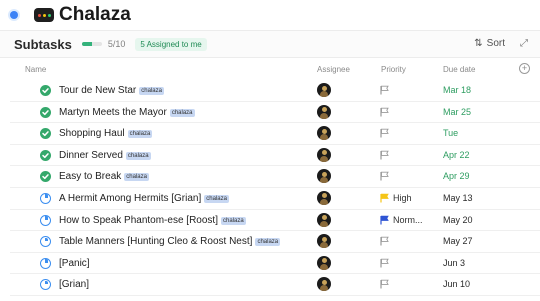 Image resolution: width=540 pixels, height=301 pixels. What do you see at coordinates (393, 69) in the screenshot?
I see `column-priority: Priority` at bounding box center [393, 69].